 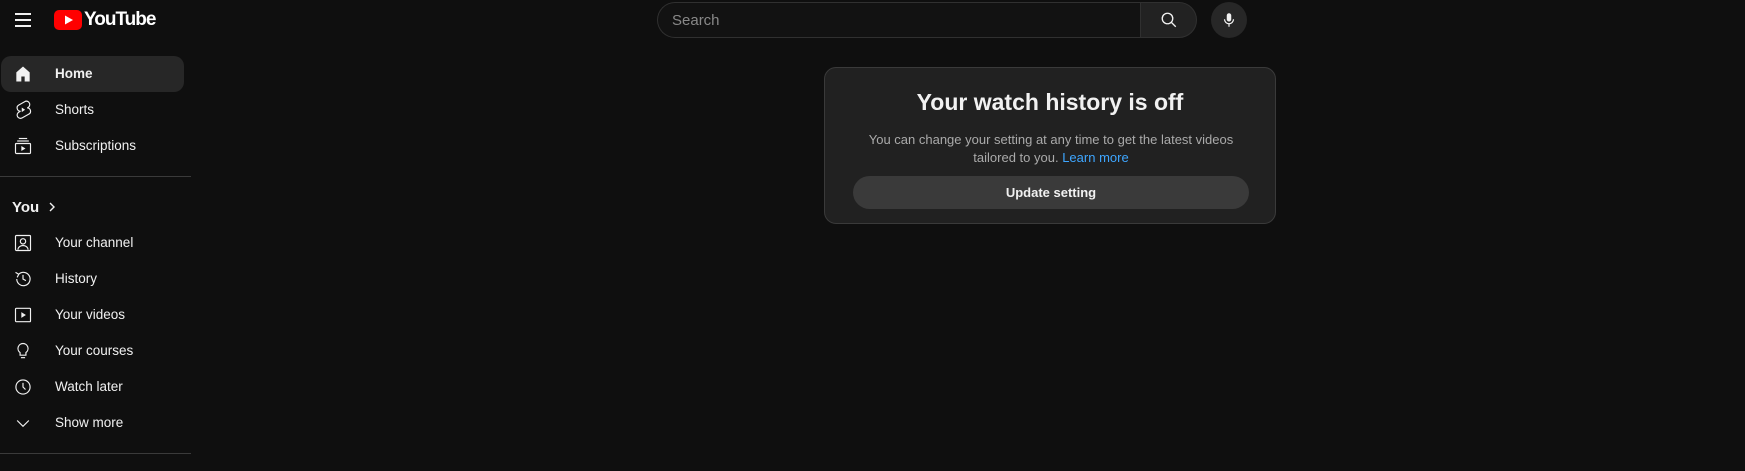 I want to click on sidebar-item-label: Watch later, so click(x=89, y=386).